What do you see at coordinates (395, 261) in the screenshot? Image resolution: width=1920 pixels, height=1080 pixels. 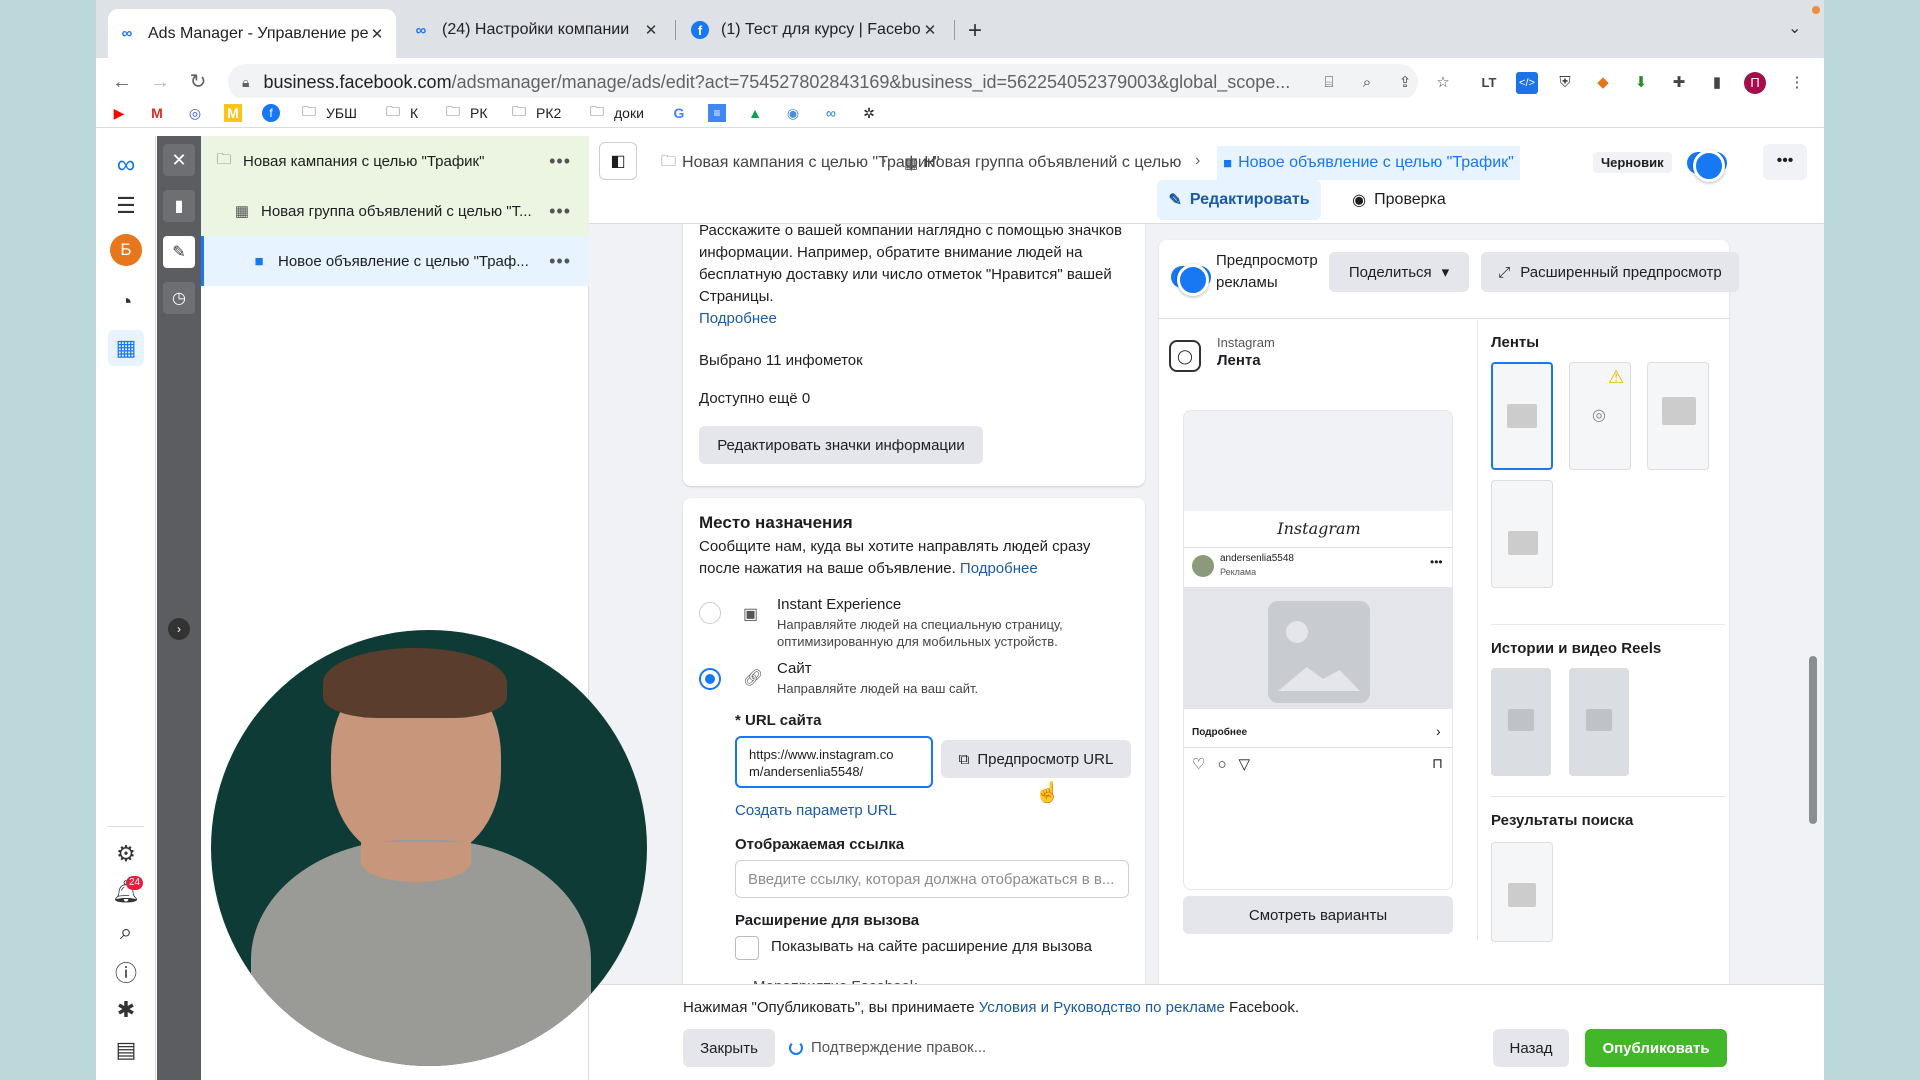 I see `tree-item-ad: ■ Новое объявление с целью "Траф... •••` at bounding box center [395, 261].